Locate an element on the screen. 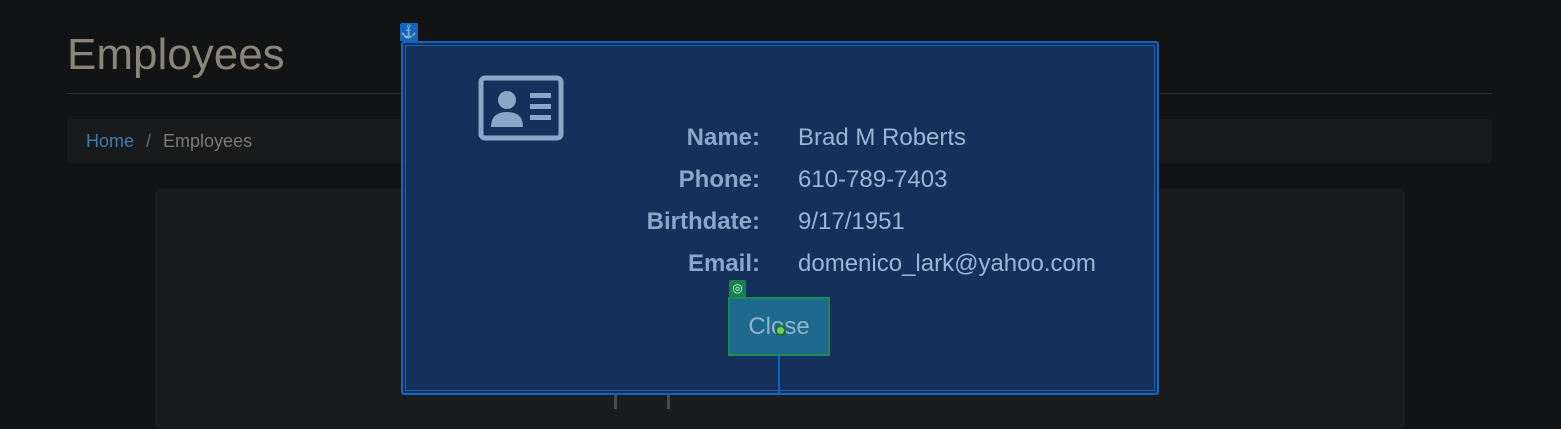 The image size is (1561, 429). target-icon: ◎ is located at coordinates (737, 288).